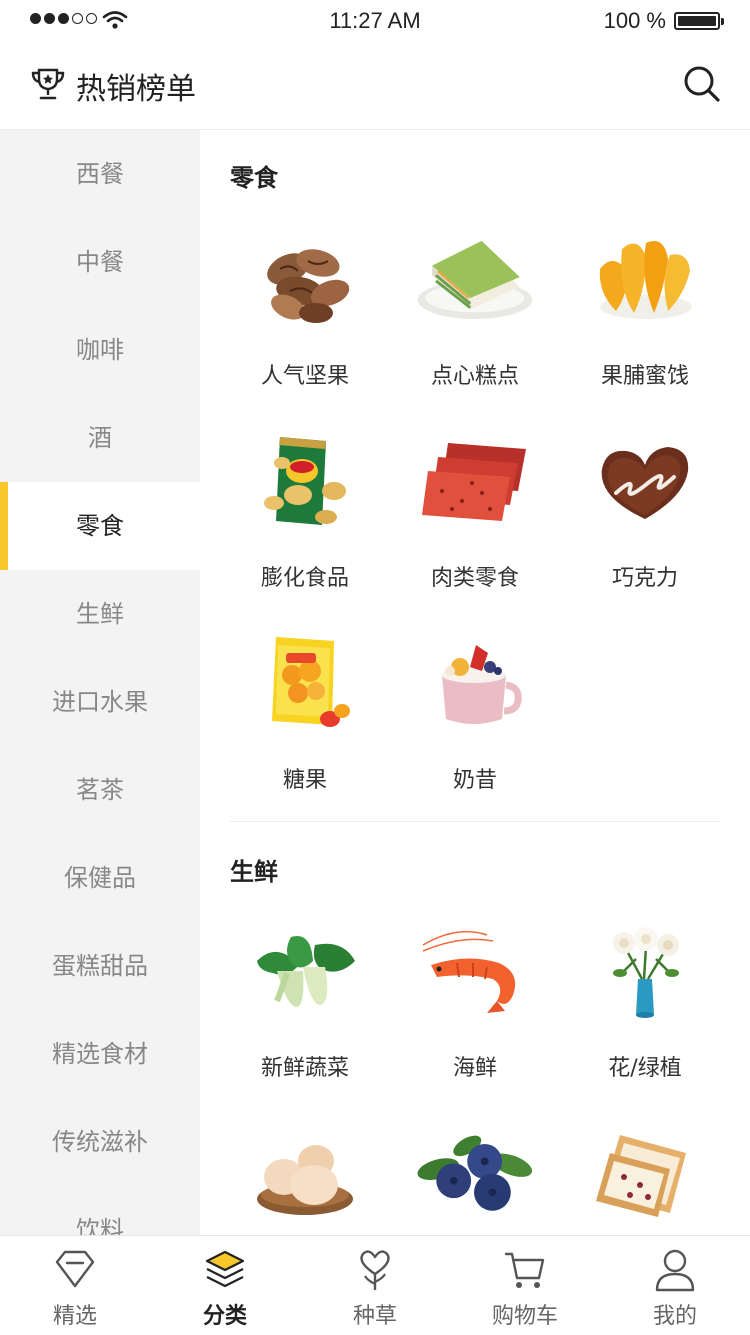 Image resolution: width=750 pixels, height=1335 pixels. Describe the element at coordinates (224, 1316) in the screenshot. I see `tab-label: 分类` at that location.